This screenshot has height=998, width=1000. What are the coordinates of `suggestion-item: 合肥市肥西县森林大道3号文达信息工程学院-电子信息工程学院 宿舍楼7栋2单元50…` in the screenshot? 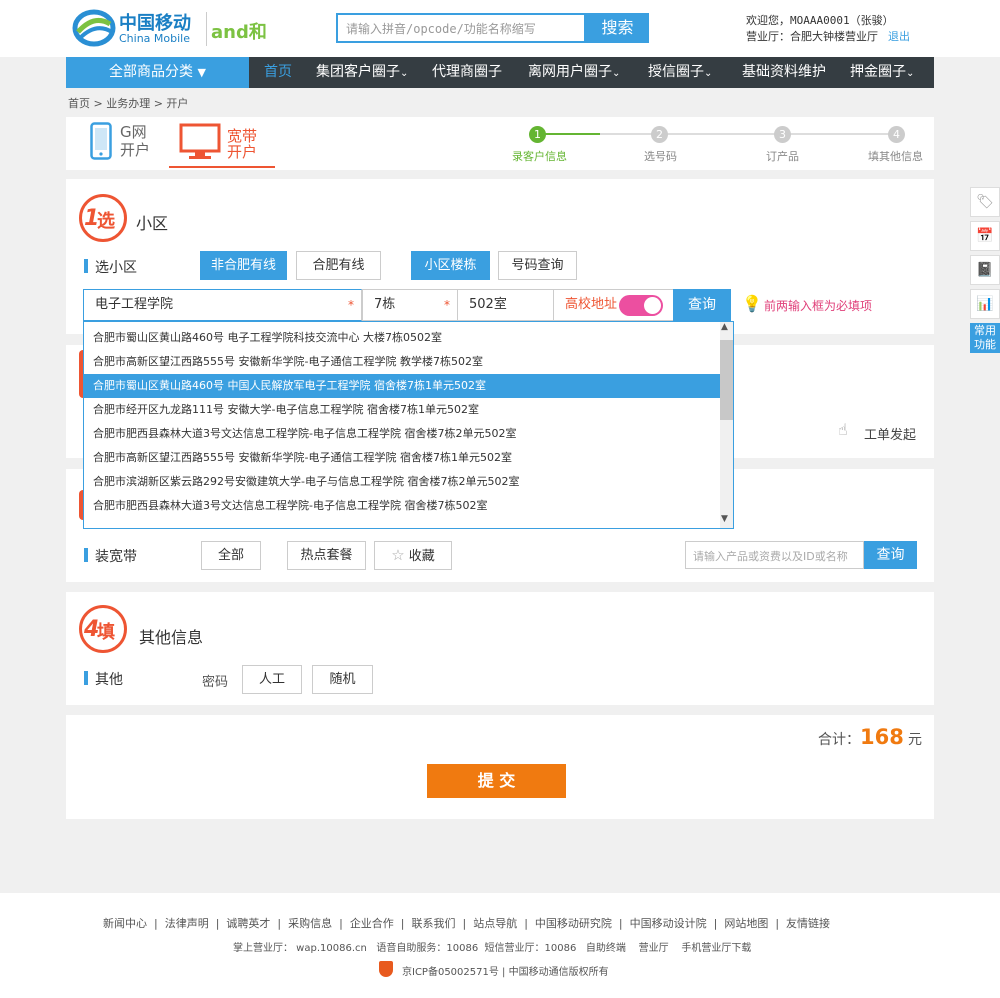 It's located at (402, 434).